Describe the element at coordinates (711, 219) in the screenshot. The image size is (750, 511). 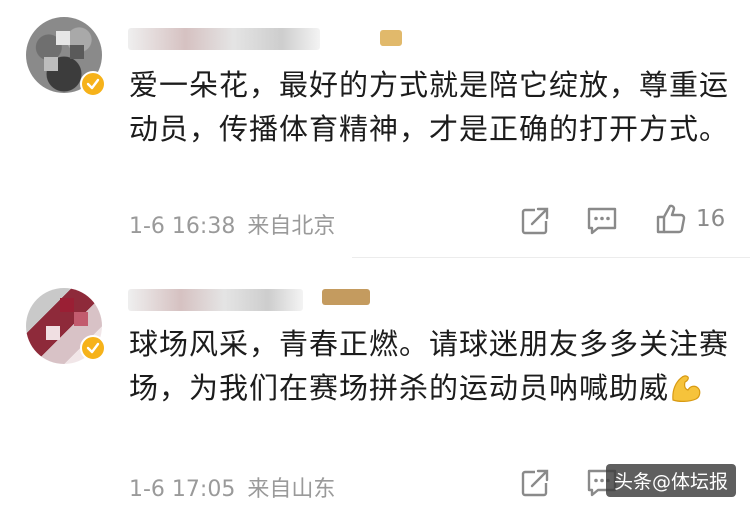
I see `like-count: 16` at that location.